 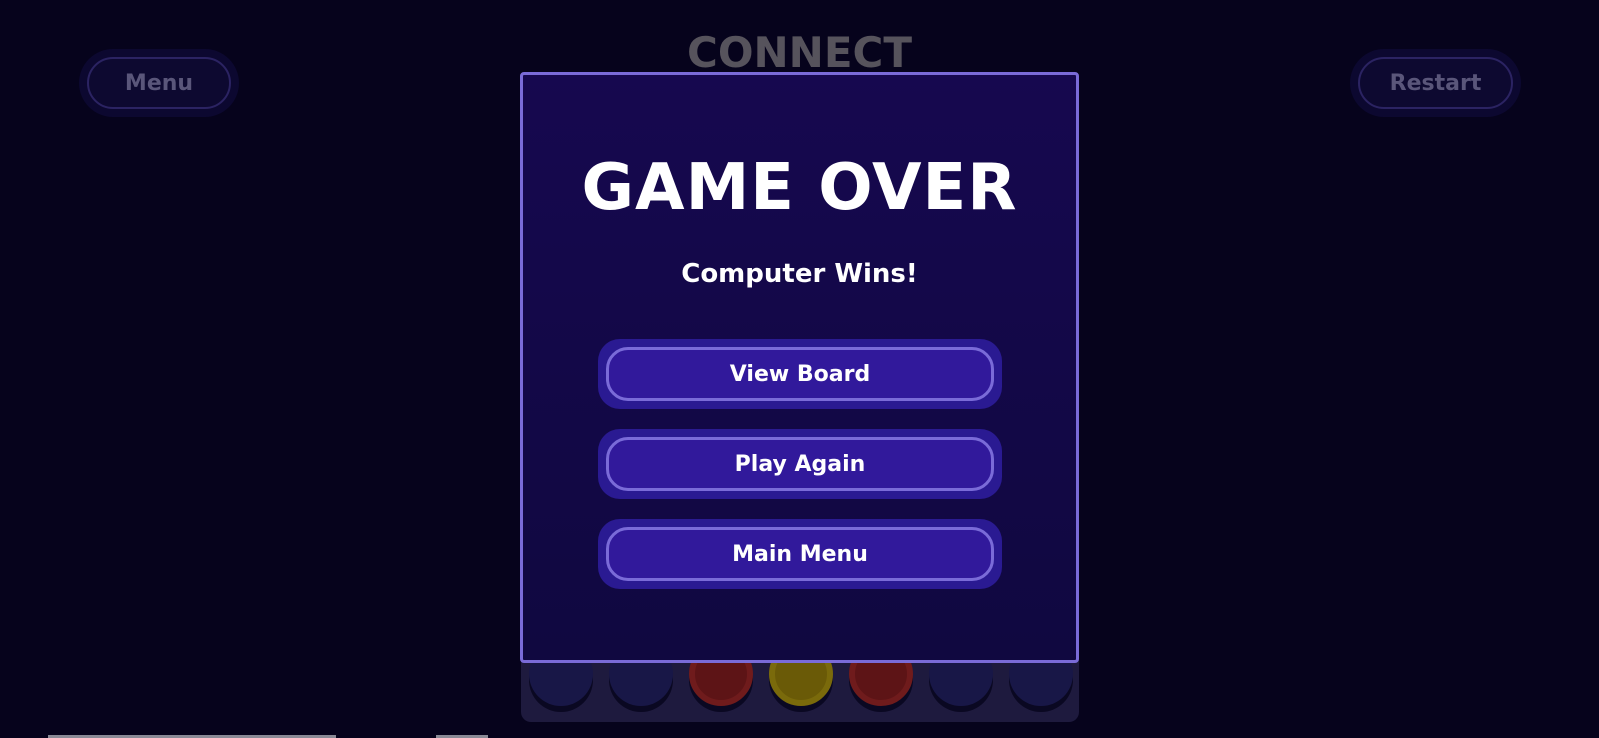 What do you see at coordinates (799, 274) in the screenshot?
I see `result-text: Computer Wins!` at bounding box center [799, 274].